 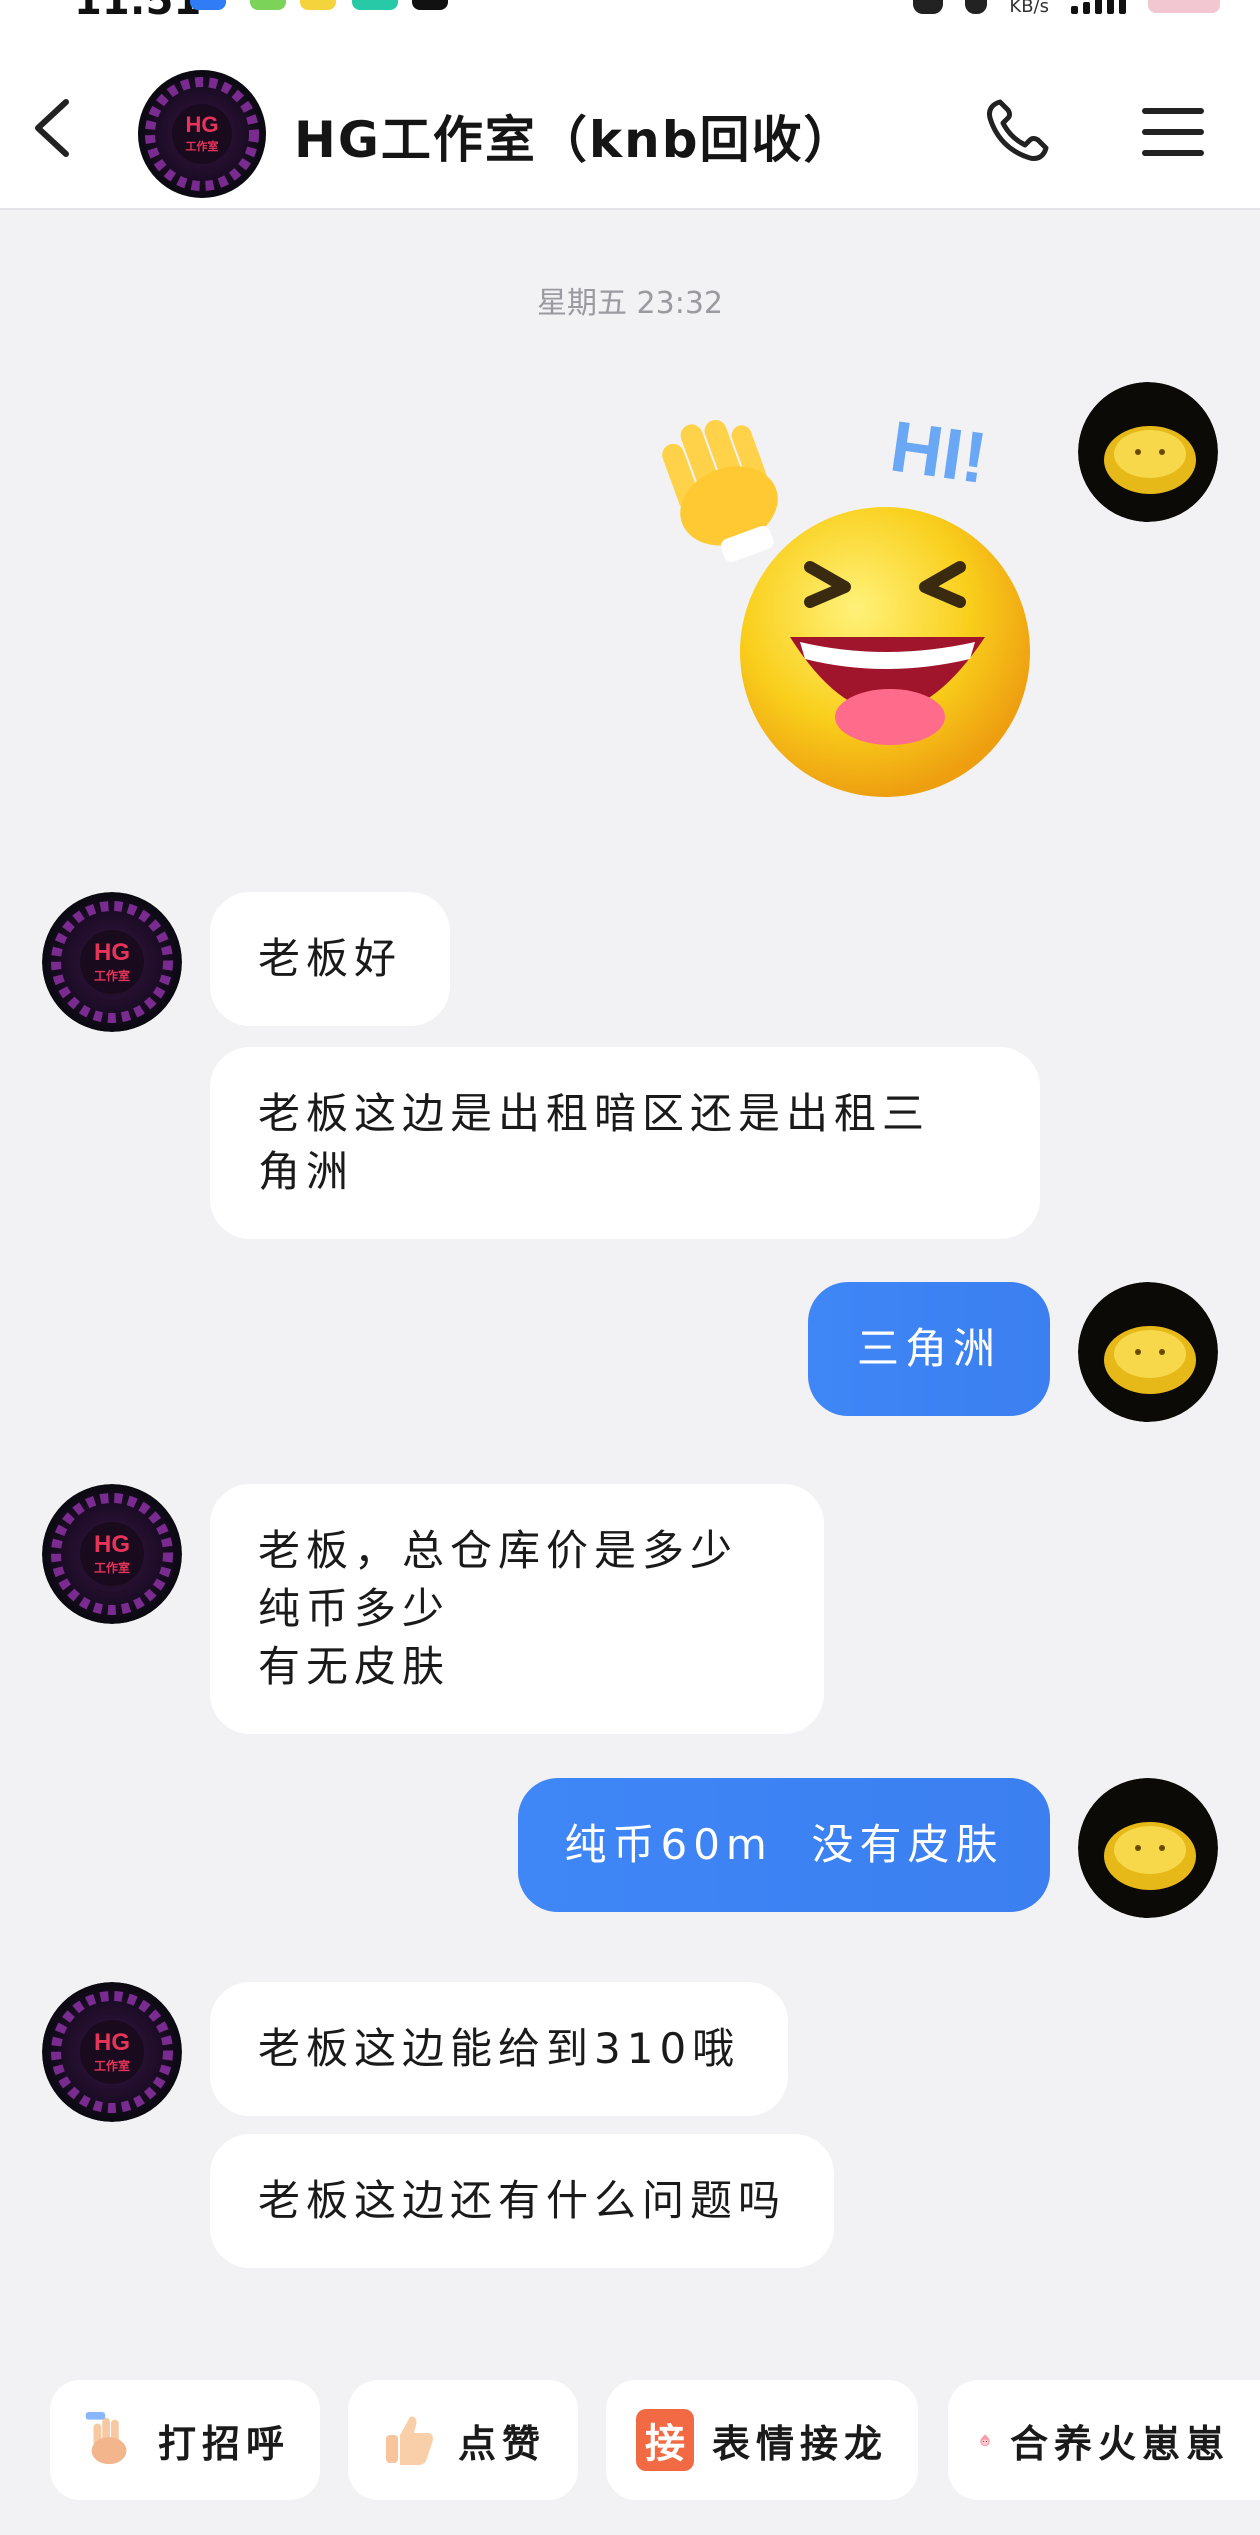 I want to click on quick-reply-like: 点赞, so click(x=463, y=2440).